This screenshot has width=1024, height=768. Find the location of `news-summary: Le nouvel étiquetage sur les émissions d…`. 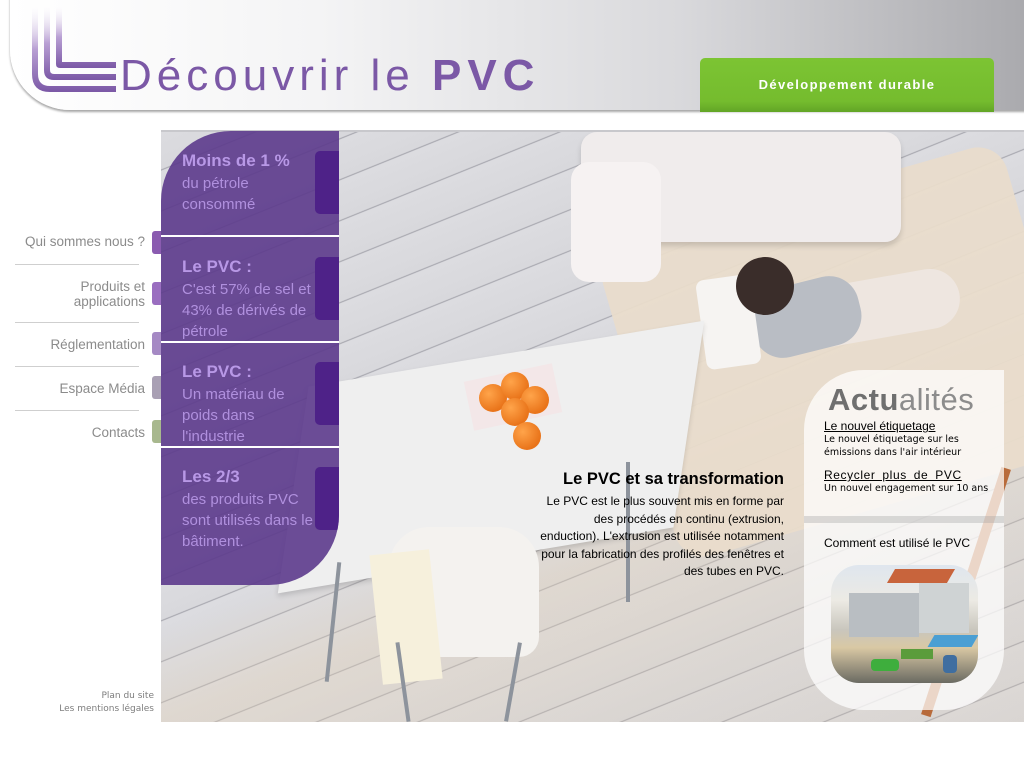

news-summary: Le nouvel étiquetage sur les émissions d… is located at coordinates (893, 446).